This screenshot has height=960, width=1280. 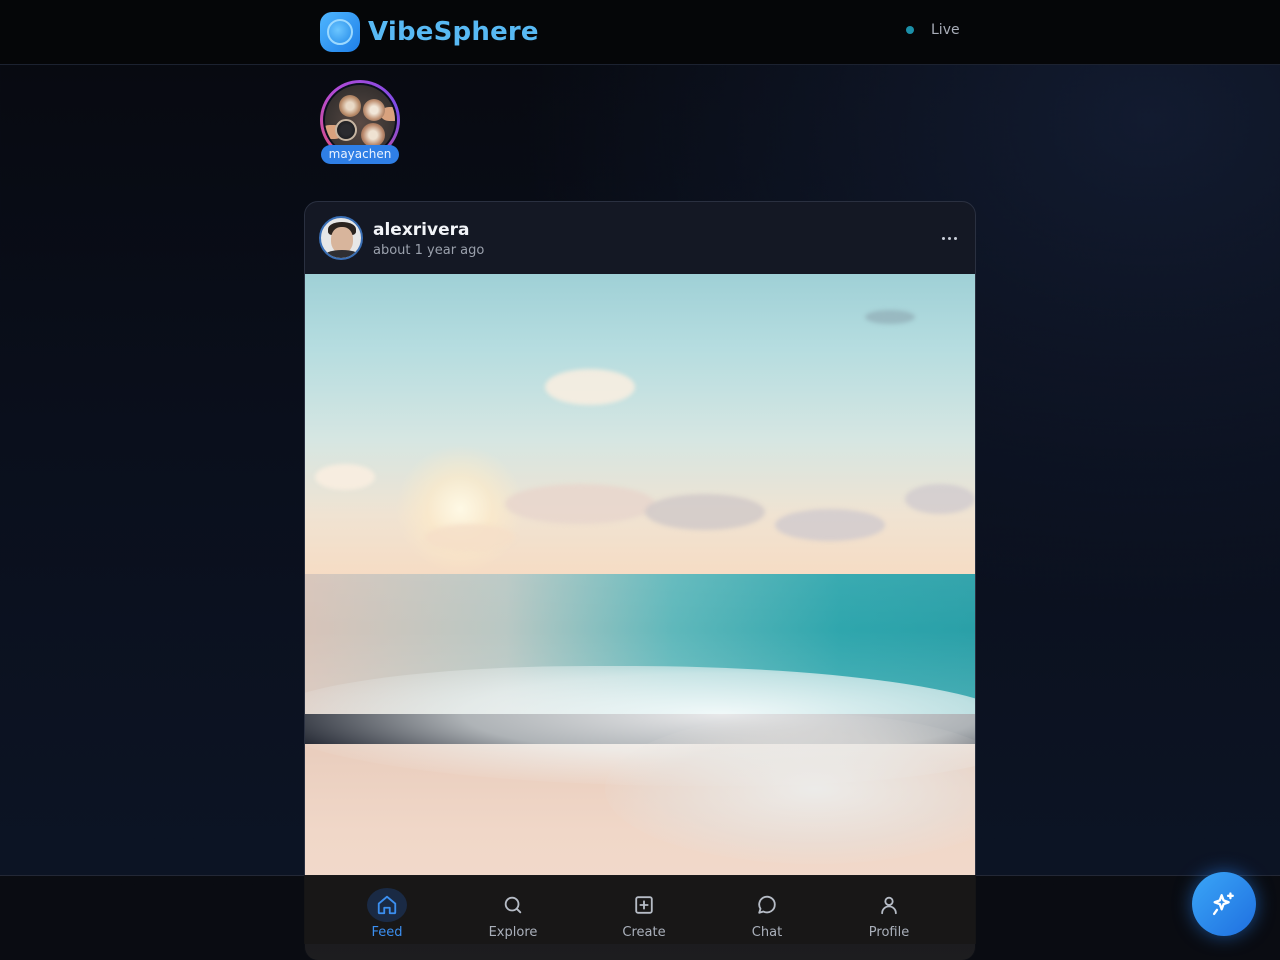 What do you see at coordinates (360, 123) in the screenshot?
I see `story-item: mayachen` at bounding box center [360, 123].